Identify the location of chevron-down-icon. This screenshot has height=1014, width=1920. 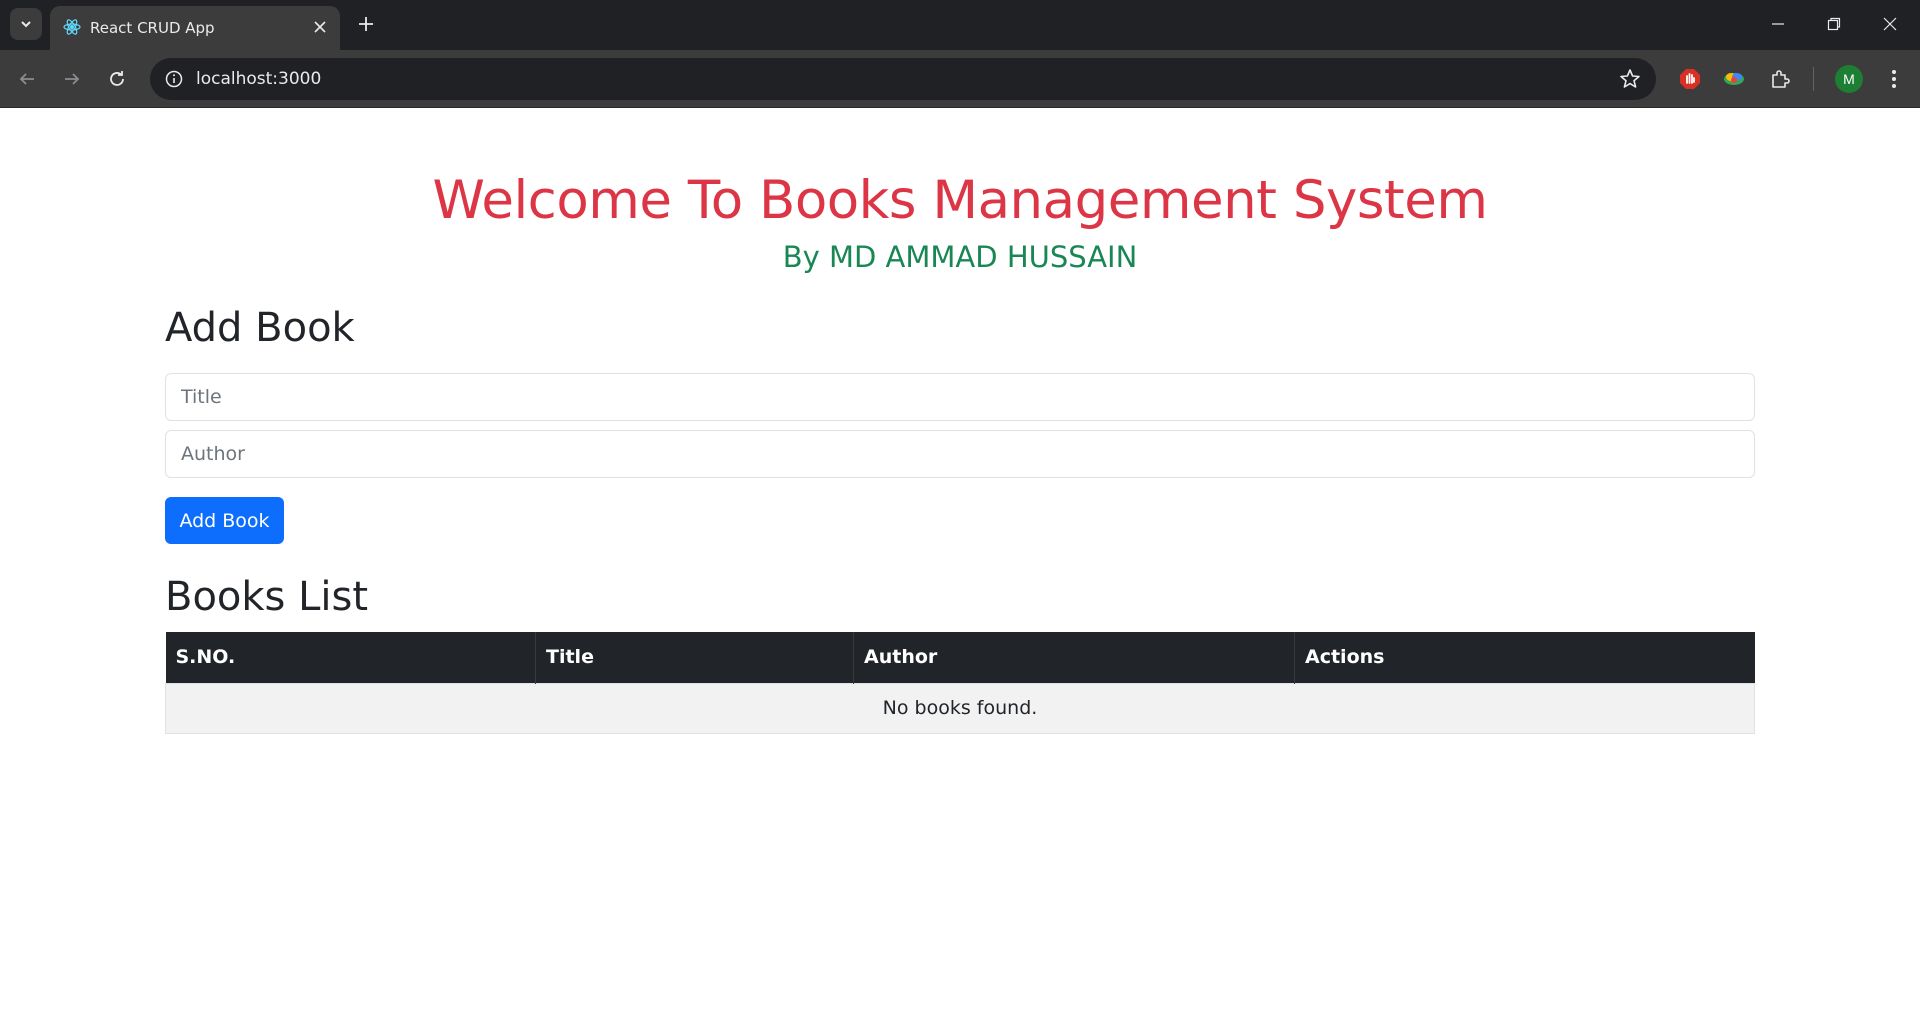
(26, 24).